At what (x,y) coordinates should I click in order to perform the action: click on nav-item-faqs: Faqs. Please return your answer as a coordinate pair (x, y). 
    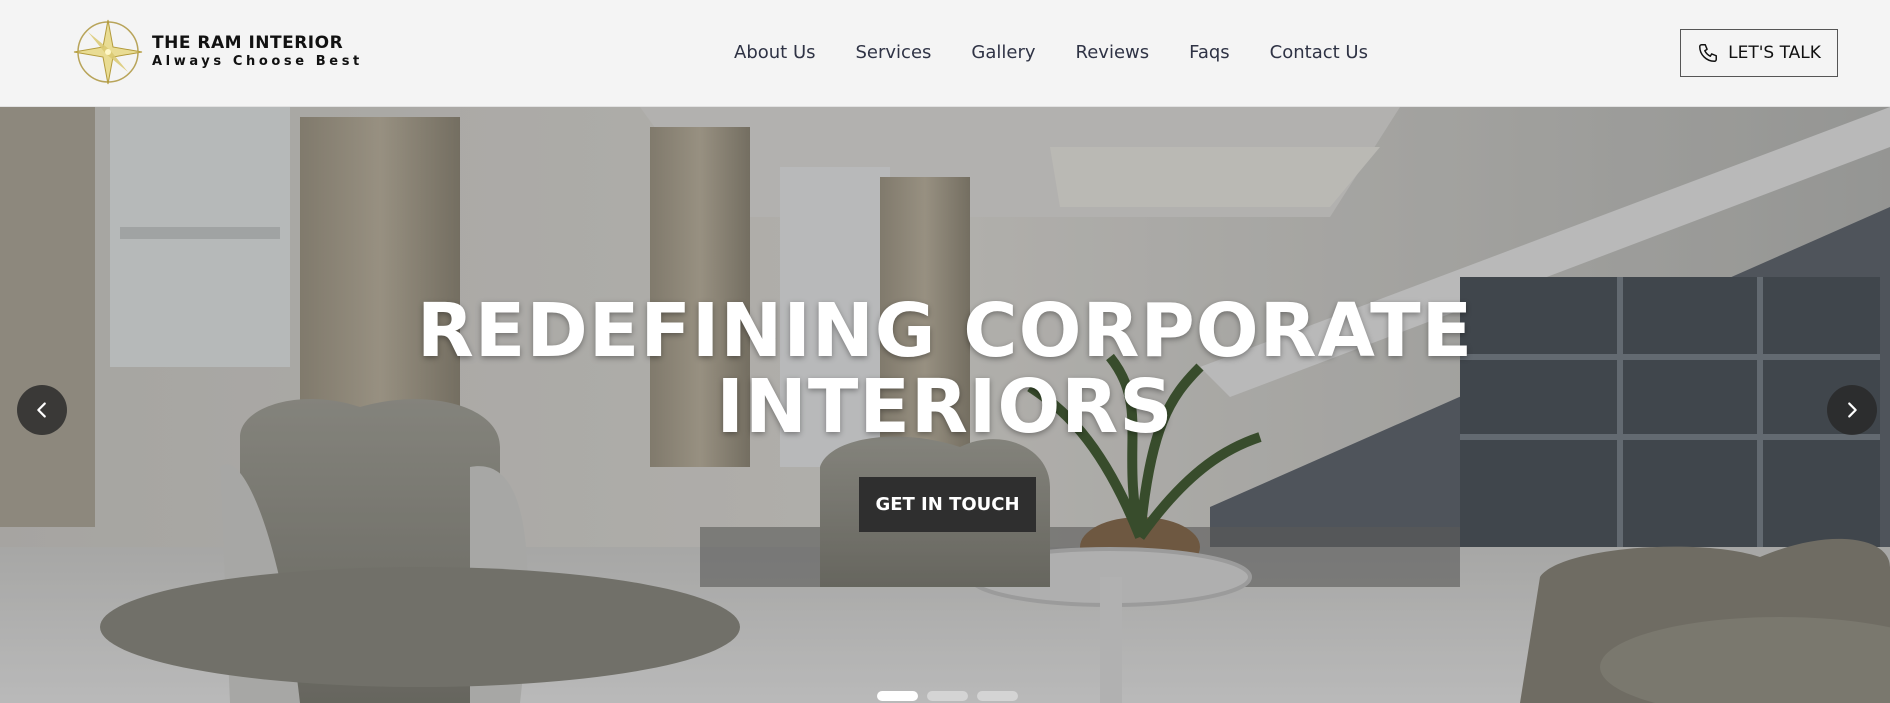
    Looking at the image, I should click on (1209, 53).